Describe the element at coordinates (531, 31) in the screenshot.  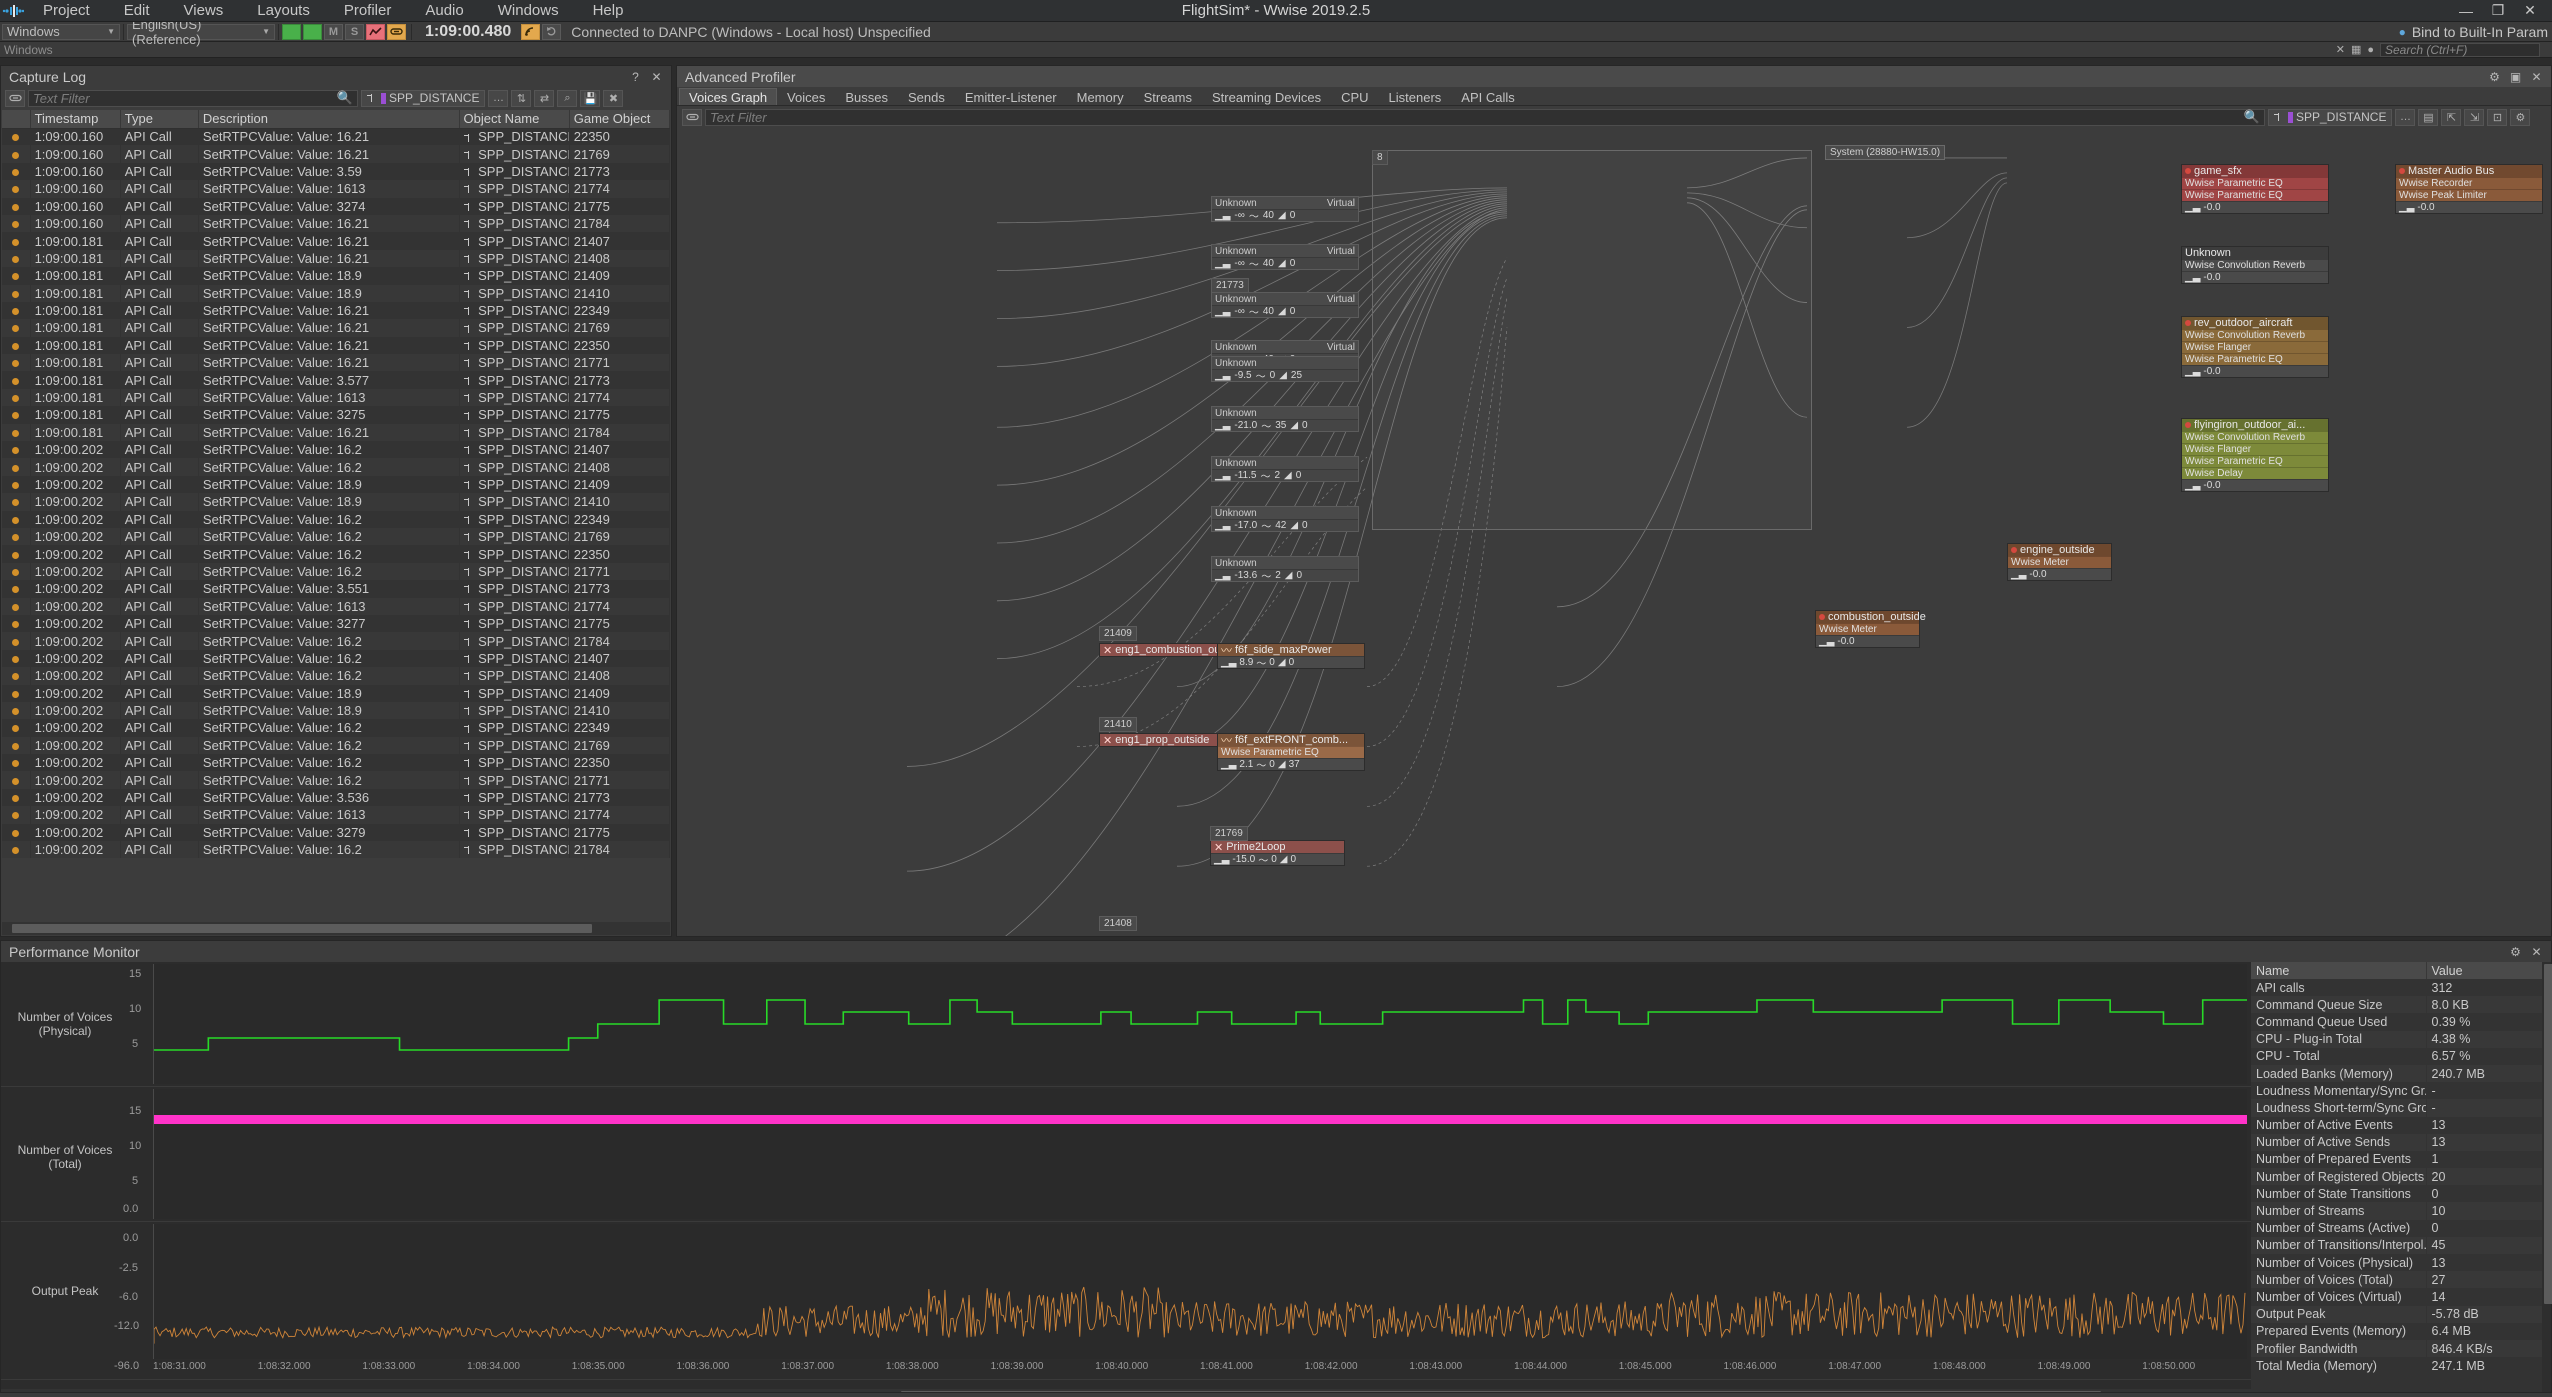
I see `remote-connection-icon` at that location.